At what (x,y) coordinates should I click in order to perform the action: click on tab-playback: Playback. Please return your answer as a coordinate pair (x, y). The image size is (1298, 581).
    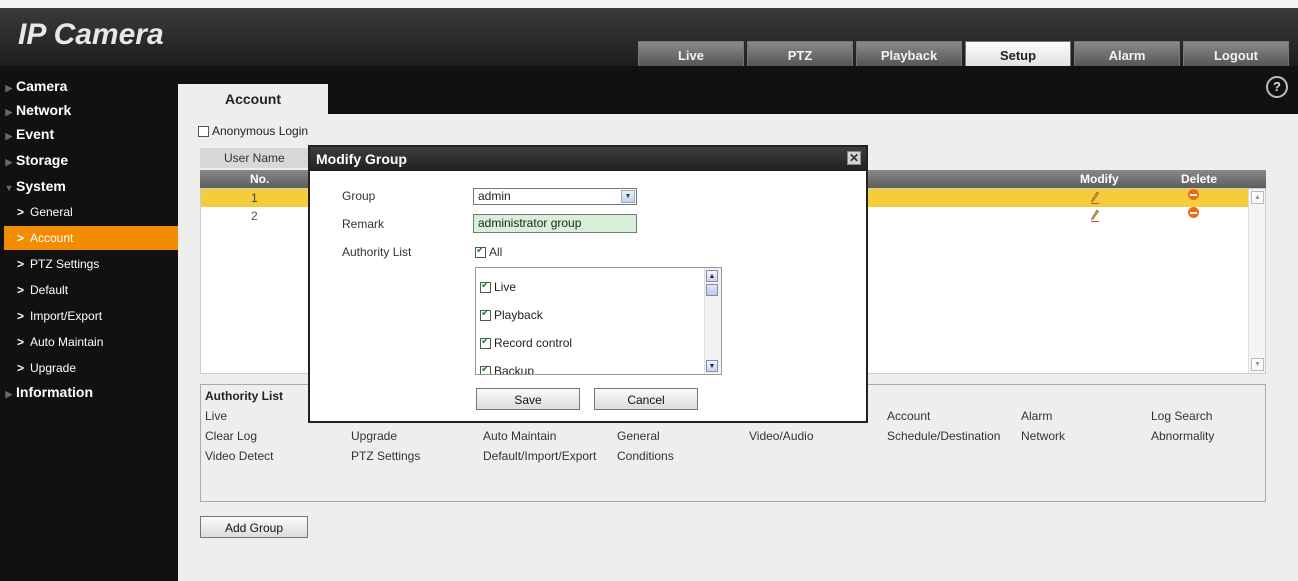
    Looking at the image, I should click on (909, 55).